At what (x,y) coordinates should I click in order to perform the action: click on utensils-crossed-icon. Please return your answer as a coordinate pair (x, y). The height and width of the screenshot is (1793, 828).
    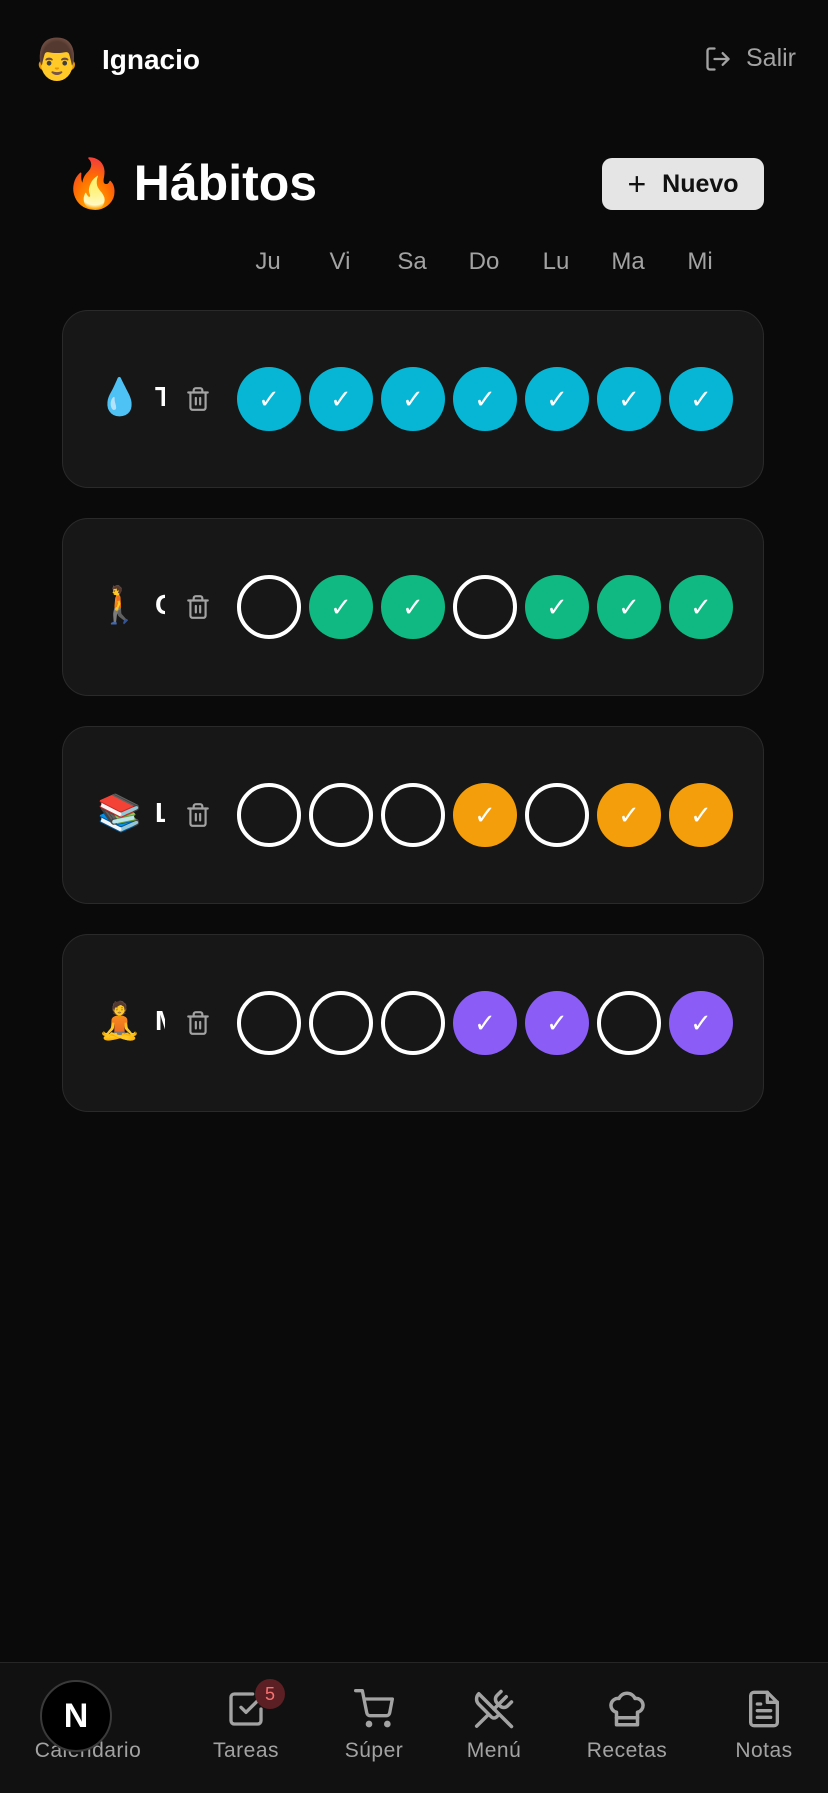
    Looking at the image, I should click on (494, 1709).